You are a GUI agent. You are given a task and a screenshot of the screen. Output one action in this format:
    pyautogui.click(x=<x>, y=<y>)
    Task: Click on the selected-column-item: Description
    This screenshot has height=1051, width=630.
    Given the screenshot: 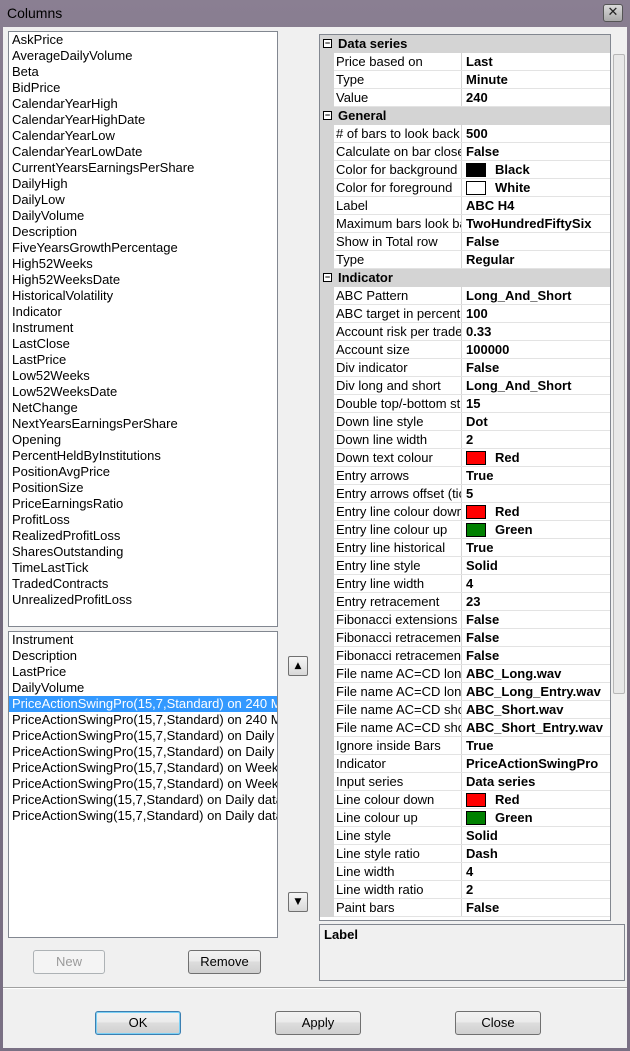 What is the action you would take?
    pyautogui.click(x=143, y=656)
    